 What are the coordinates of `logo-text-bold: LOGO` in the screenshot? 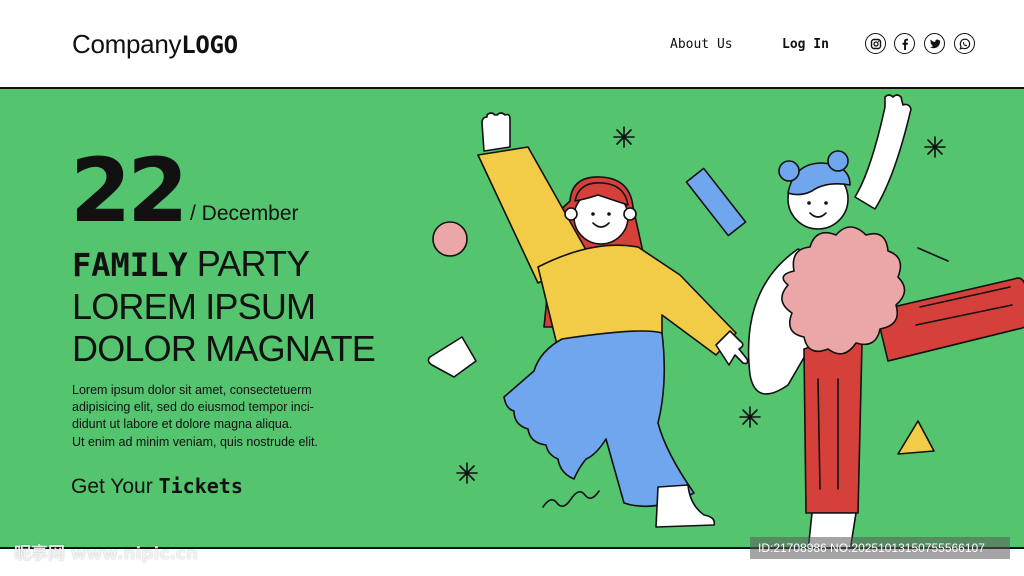 It's located at (209, 45).